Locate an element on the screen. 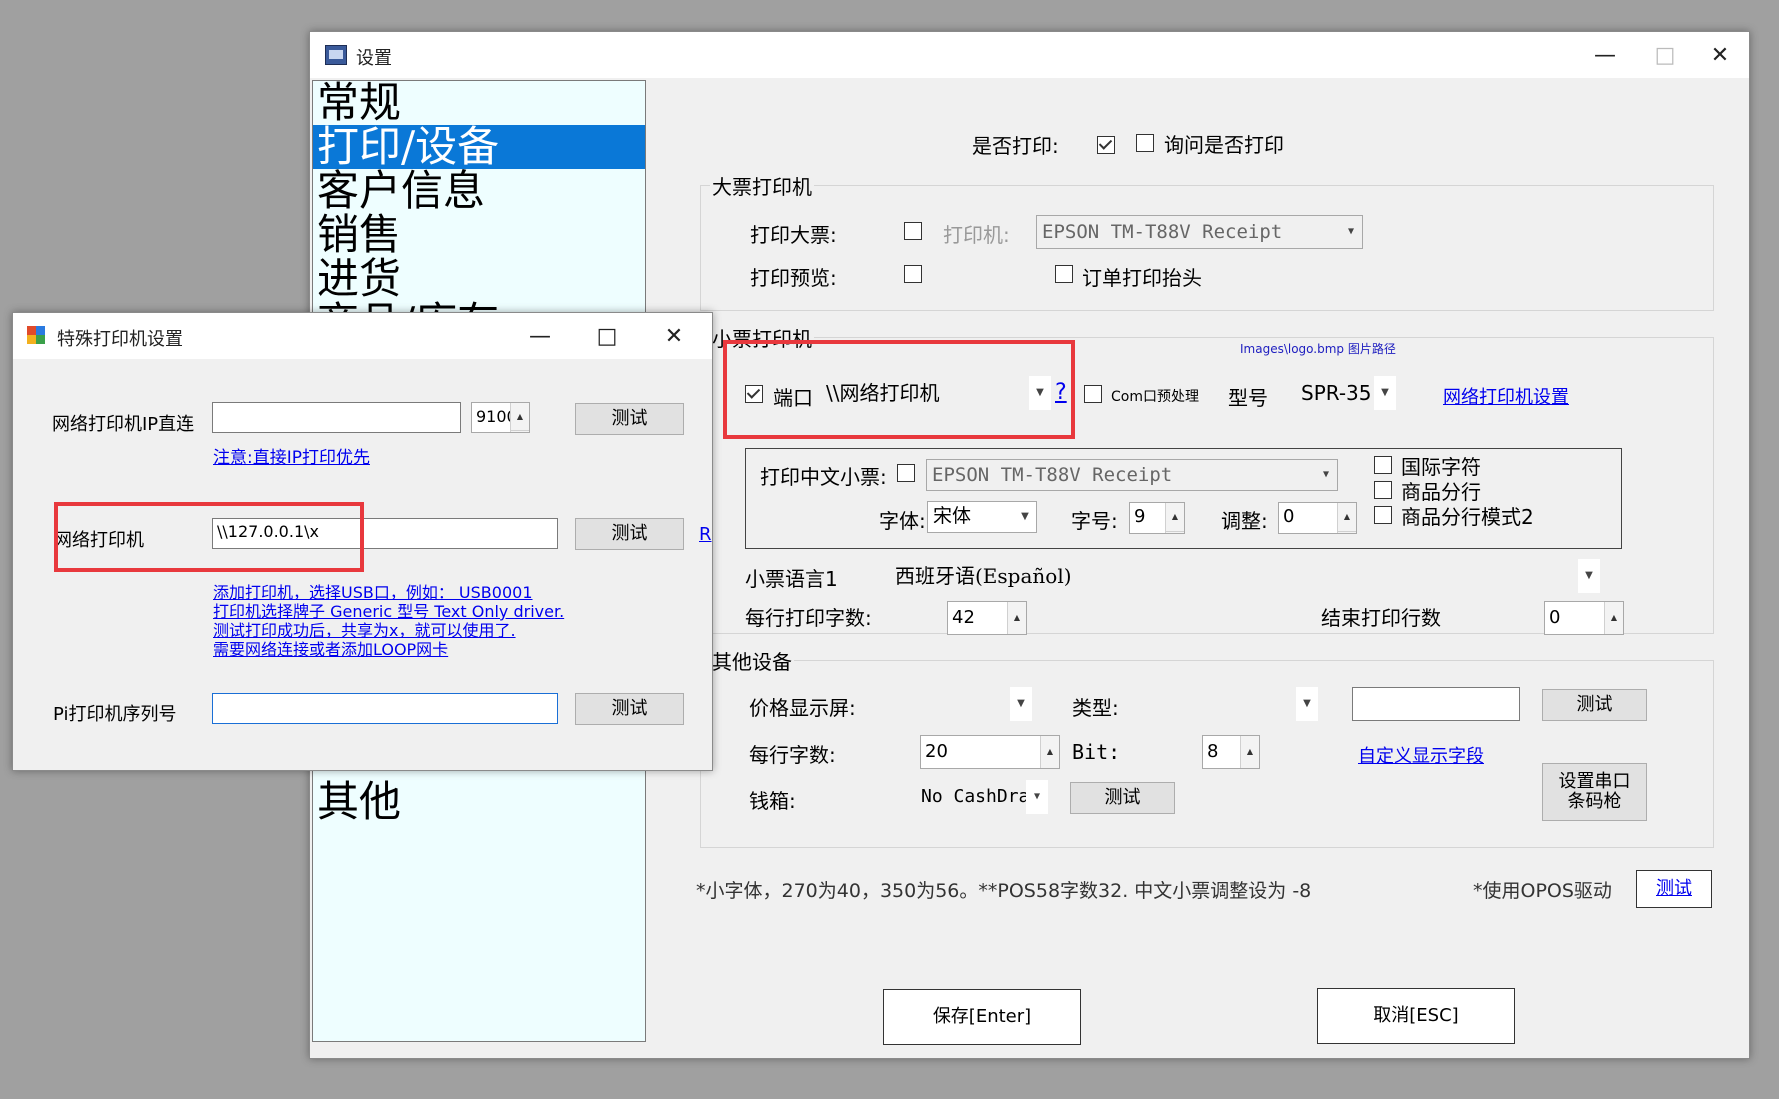 The height and width of the screenshot is (1099, 1779). maximize-button: □ is located at coordinates (1665, 55).